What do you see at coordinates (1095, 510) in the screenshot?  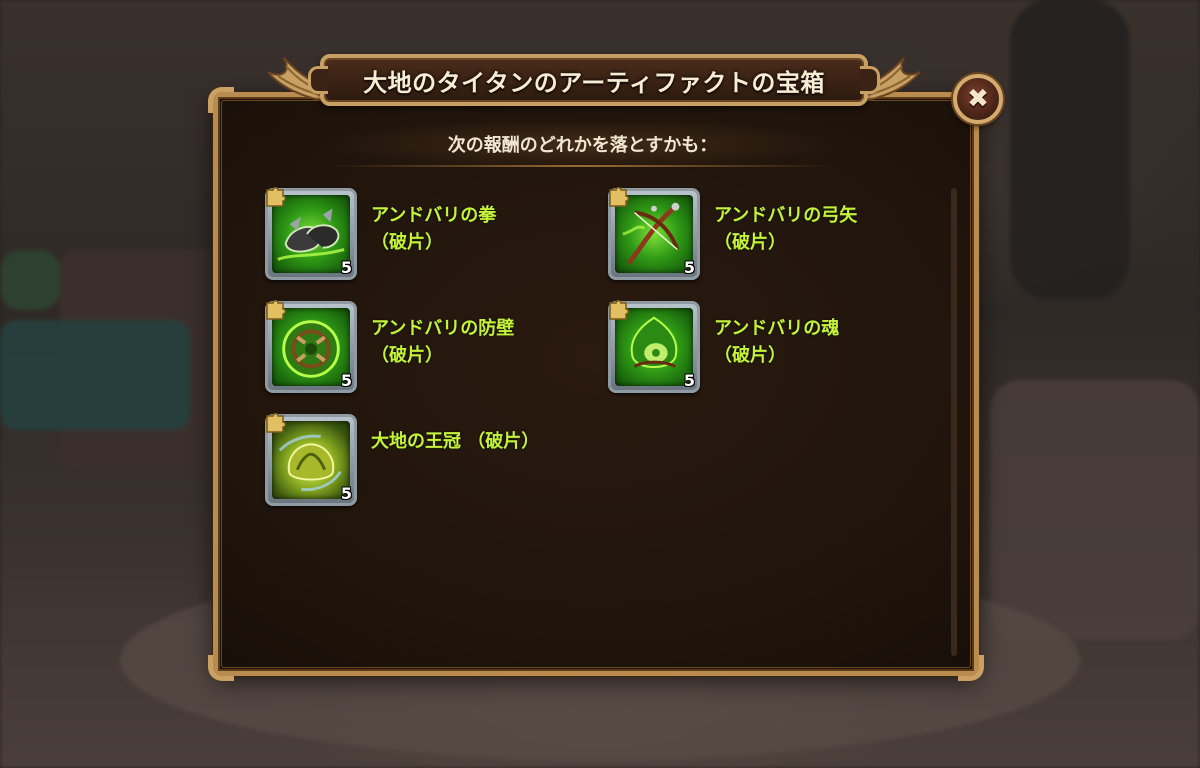 I see `background-stone` at bounding box center [1095, 510].